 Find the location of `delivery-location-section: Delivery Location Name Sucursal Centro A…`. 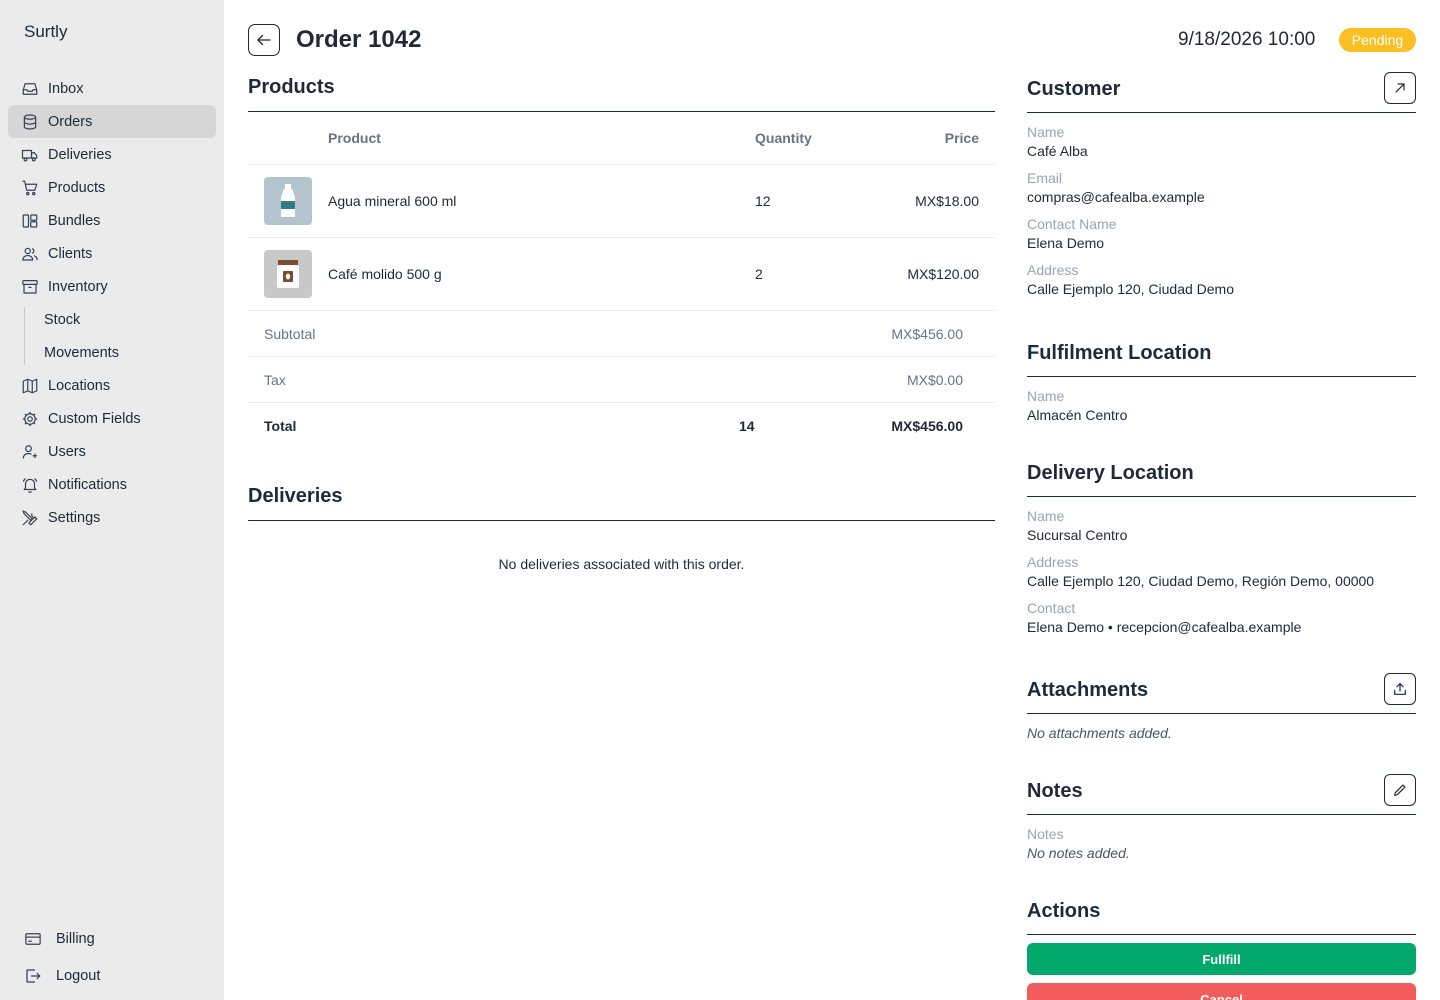

delivery-location-section: Delivery Location Name Sucursal Centro A… is located at coordinates (1221, 548).